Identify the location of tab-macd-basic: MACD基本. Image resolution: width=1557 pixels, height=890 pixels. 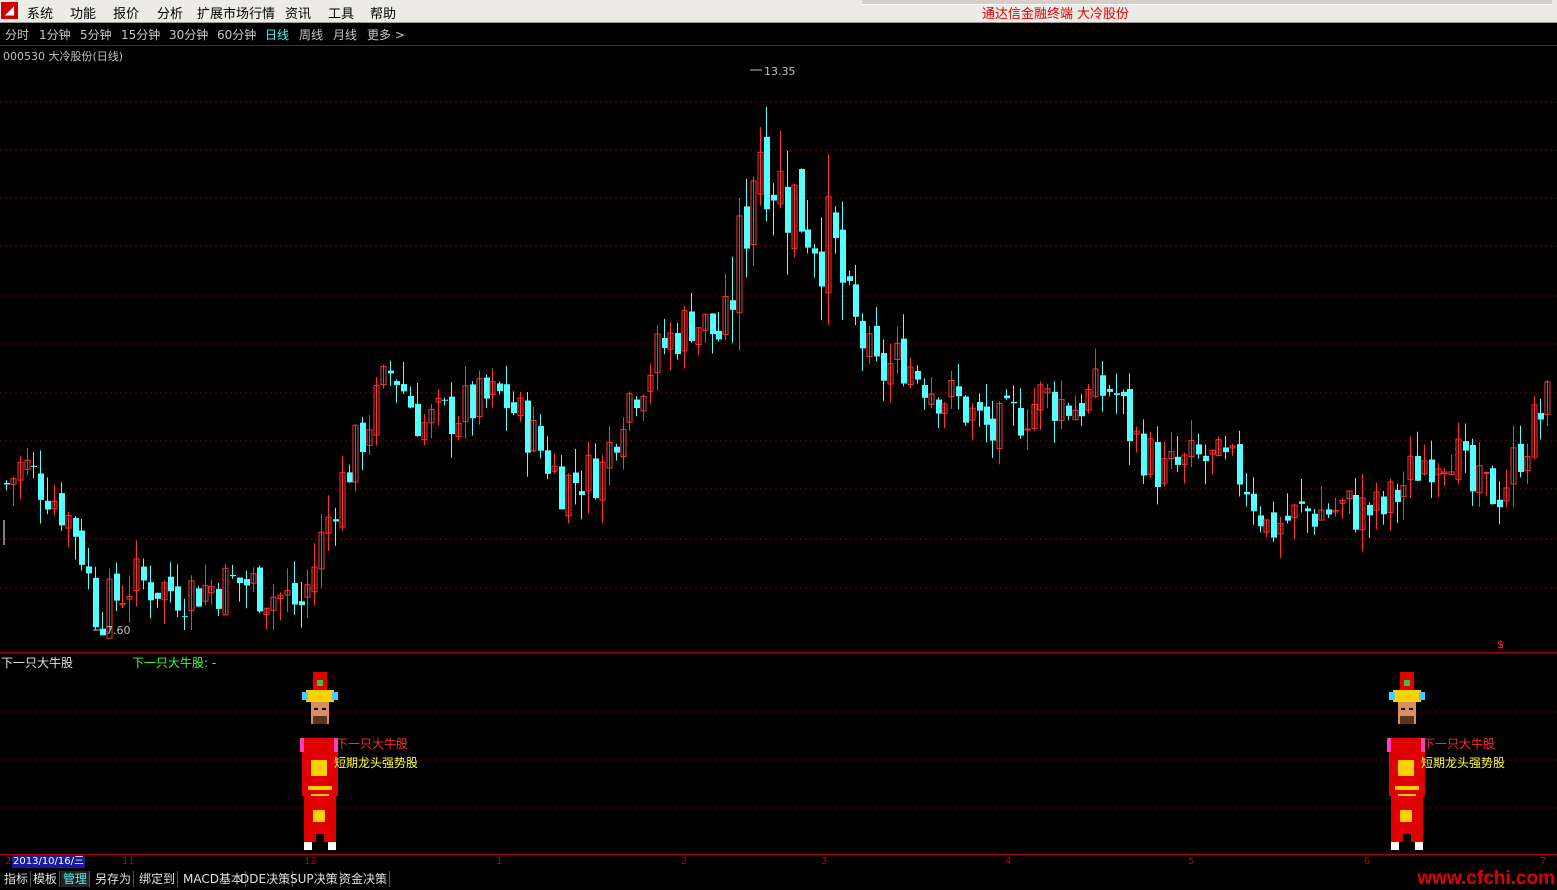
(213, 879).